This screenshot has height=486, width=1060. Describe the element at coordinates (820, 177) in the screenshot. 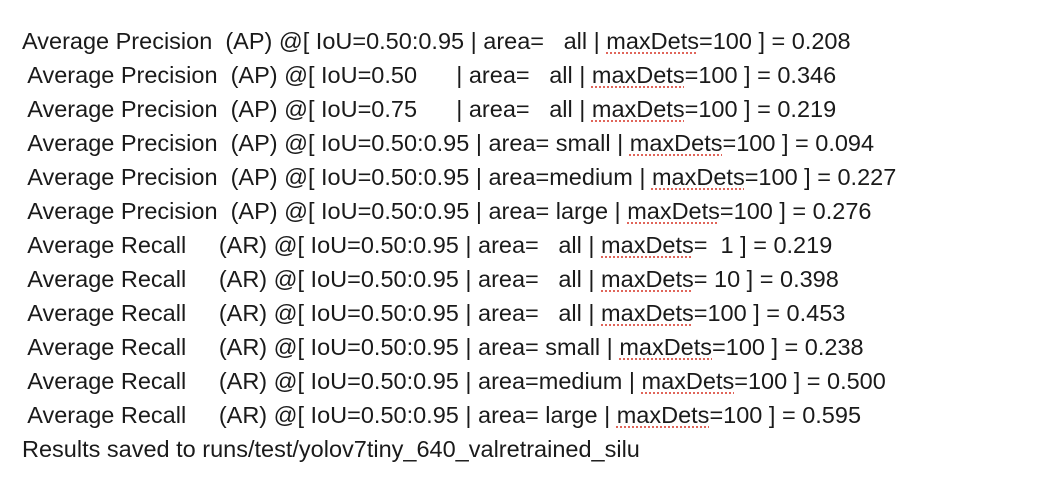

I see `metric-value: =100 ] = 0.227` at that location.